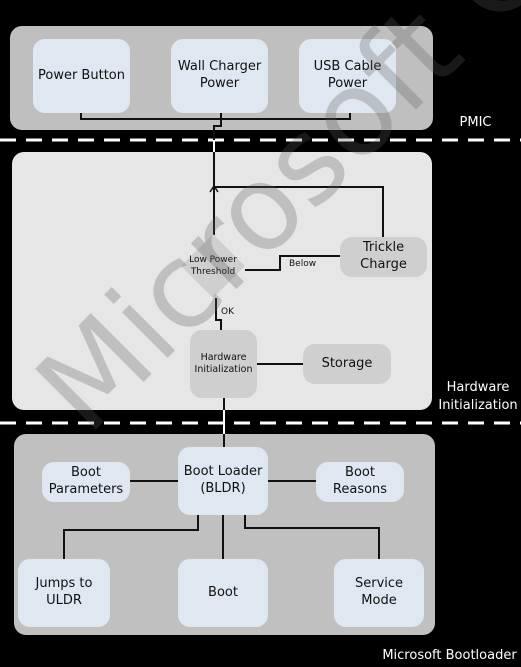 The image size is (521, 667). What do you see at coordinates (81, 76) in the screenshot?
I see `power-button-box: Power Button` at bounding box center [81, 76].